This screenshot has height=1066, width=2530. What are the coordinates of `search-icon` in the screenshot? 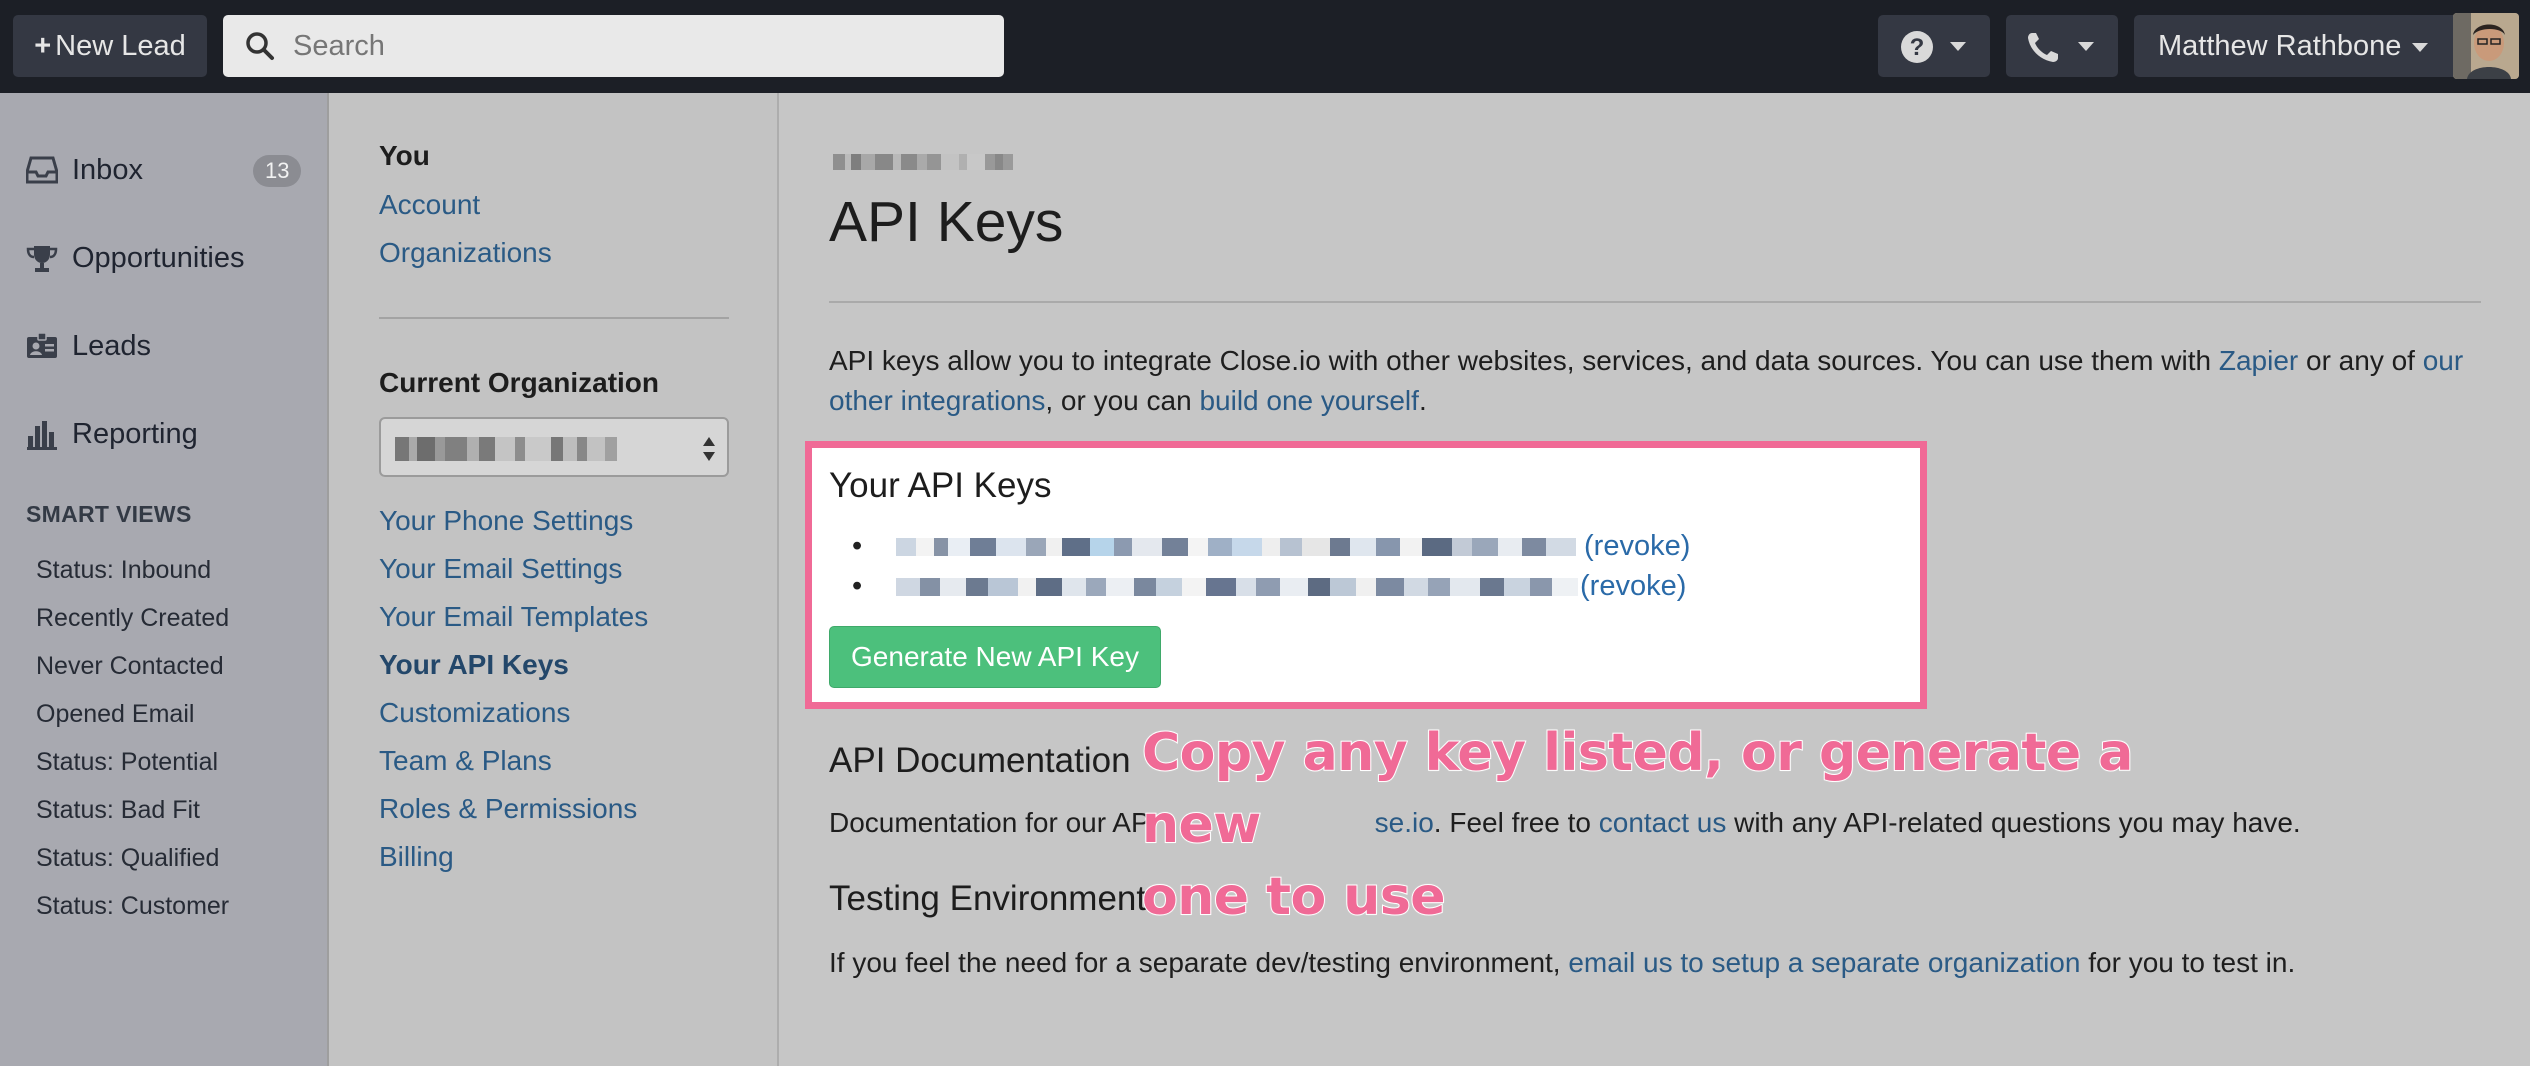 It's located at (260, 46).